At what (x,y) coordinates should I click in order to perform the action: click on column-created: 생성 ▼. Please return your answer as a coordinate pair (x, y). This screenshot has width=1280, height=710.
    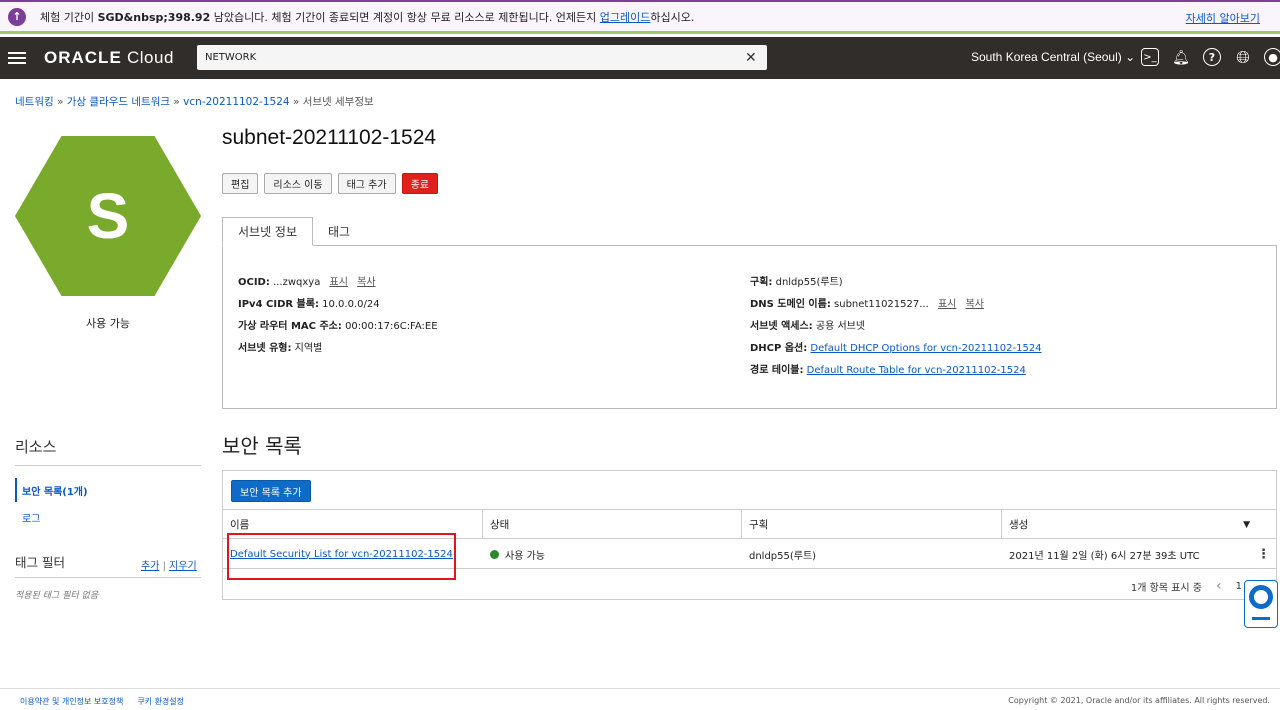
    Looking at the image, I should click on (1139, 524).